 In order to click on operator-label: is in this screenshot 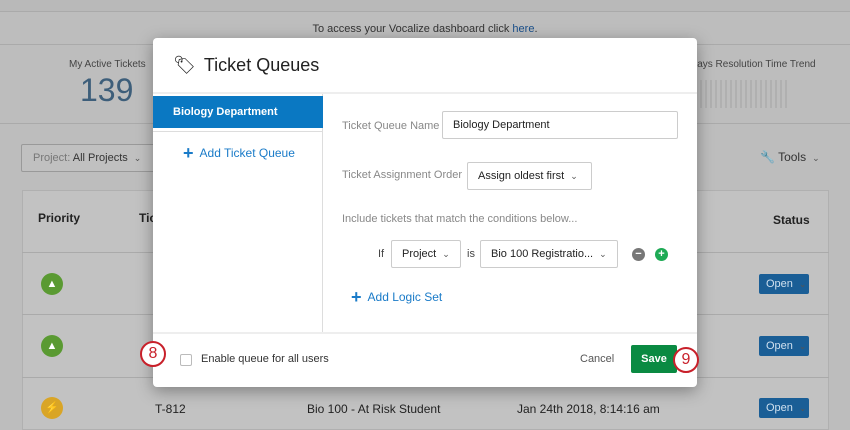, I will do `click(471, 254)`.